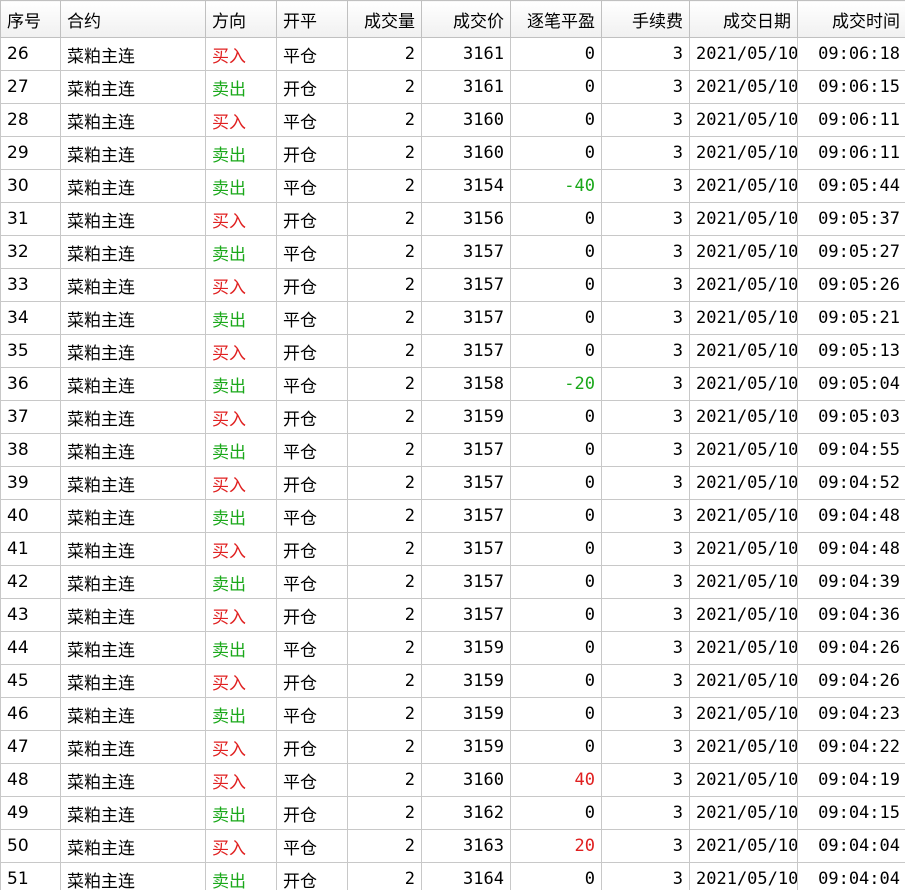  I want to click on cell-time: 09:04:36, so click(851, 615).